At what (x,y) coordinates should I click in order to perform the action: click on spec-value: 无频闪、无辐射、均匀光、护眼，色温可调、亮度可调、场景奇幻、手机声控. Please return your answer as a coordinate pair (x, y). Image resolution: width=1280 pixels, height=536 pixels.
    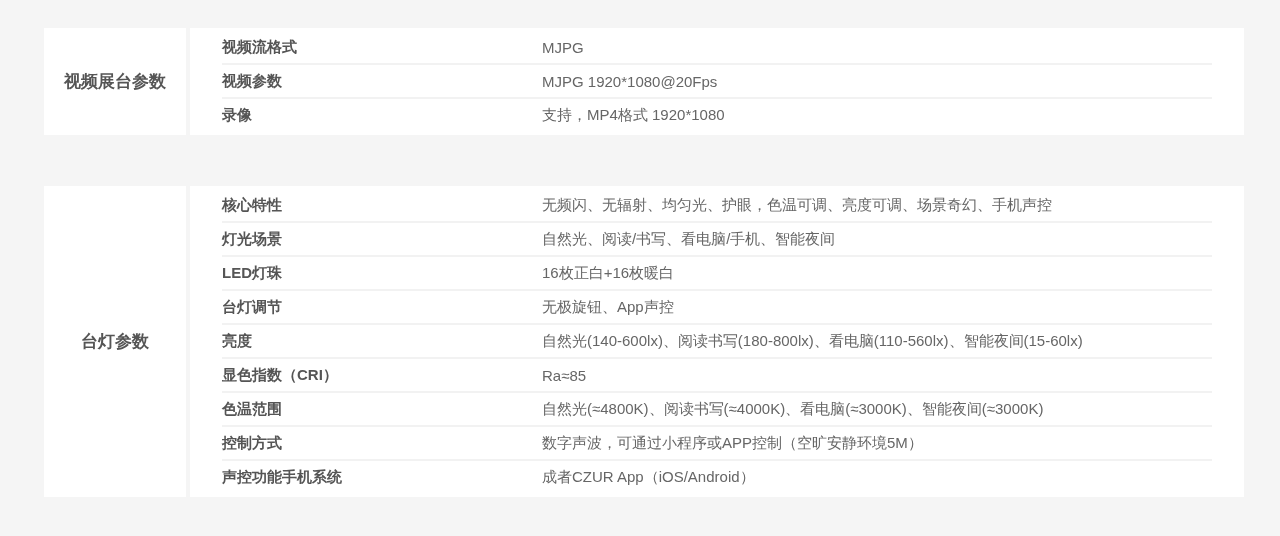
    Looking at the image, I should click on (797, 205).